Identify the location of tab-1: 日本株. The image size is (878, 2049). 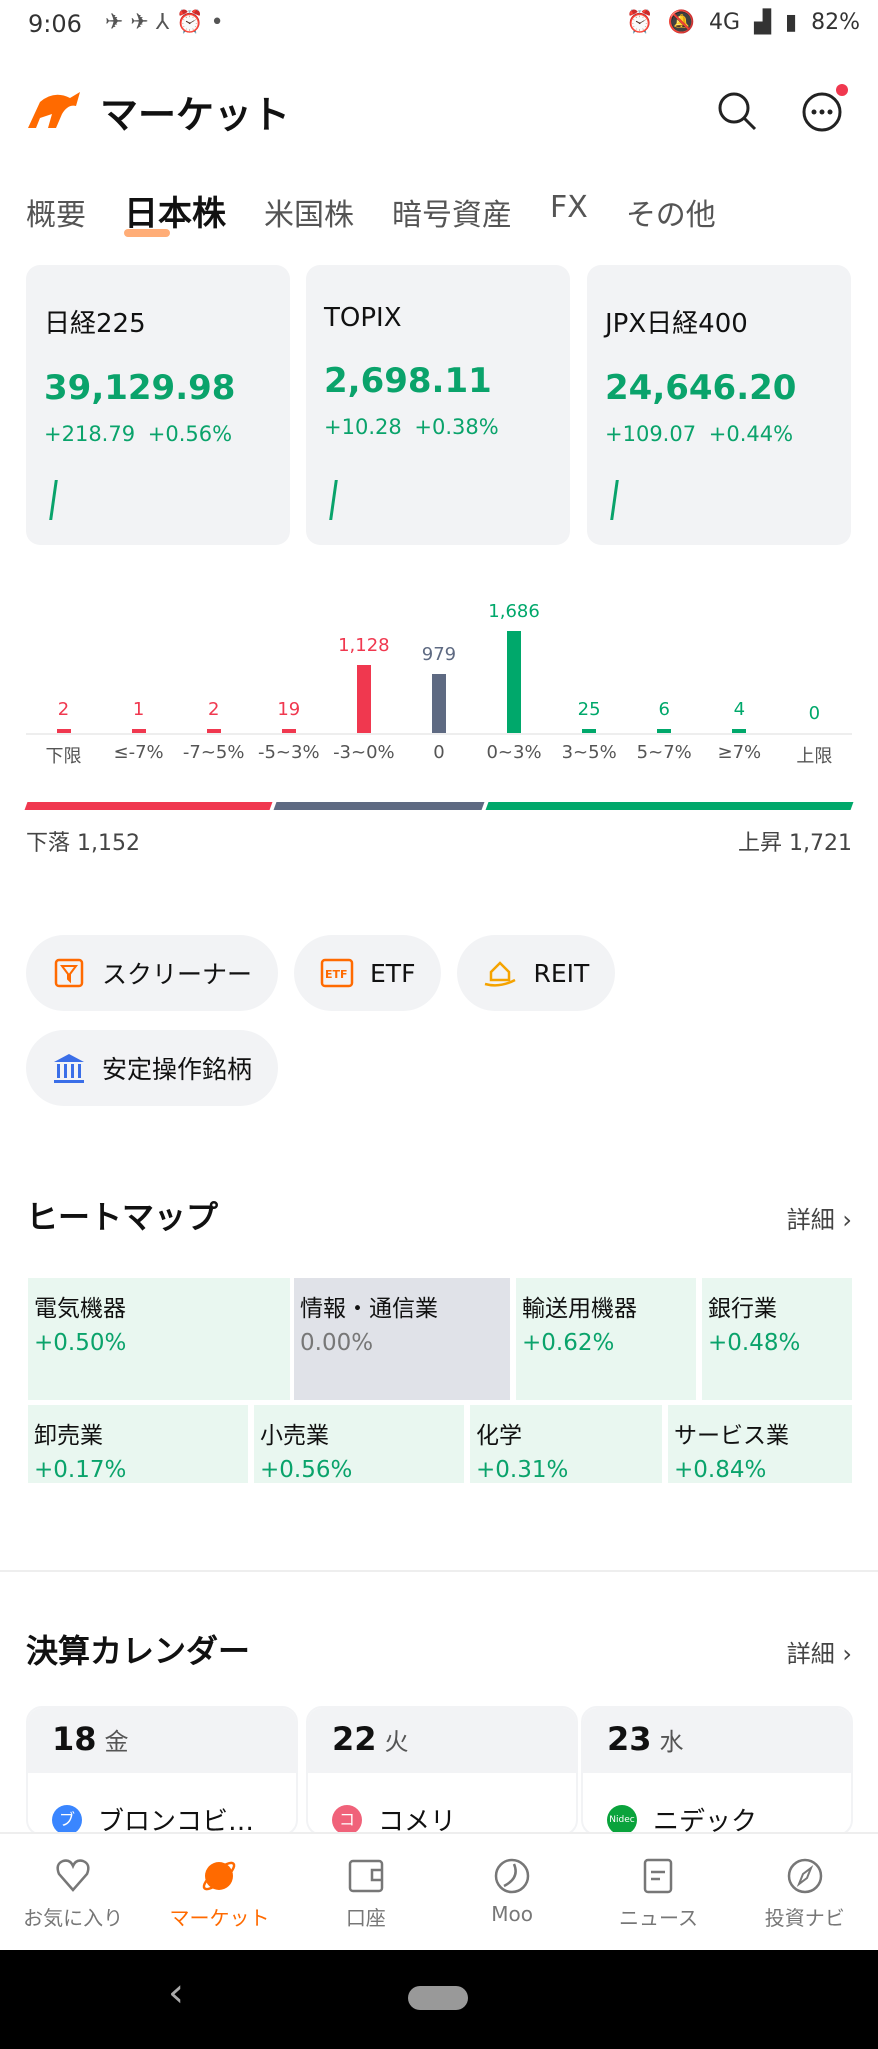
(175, 211).